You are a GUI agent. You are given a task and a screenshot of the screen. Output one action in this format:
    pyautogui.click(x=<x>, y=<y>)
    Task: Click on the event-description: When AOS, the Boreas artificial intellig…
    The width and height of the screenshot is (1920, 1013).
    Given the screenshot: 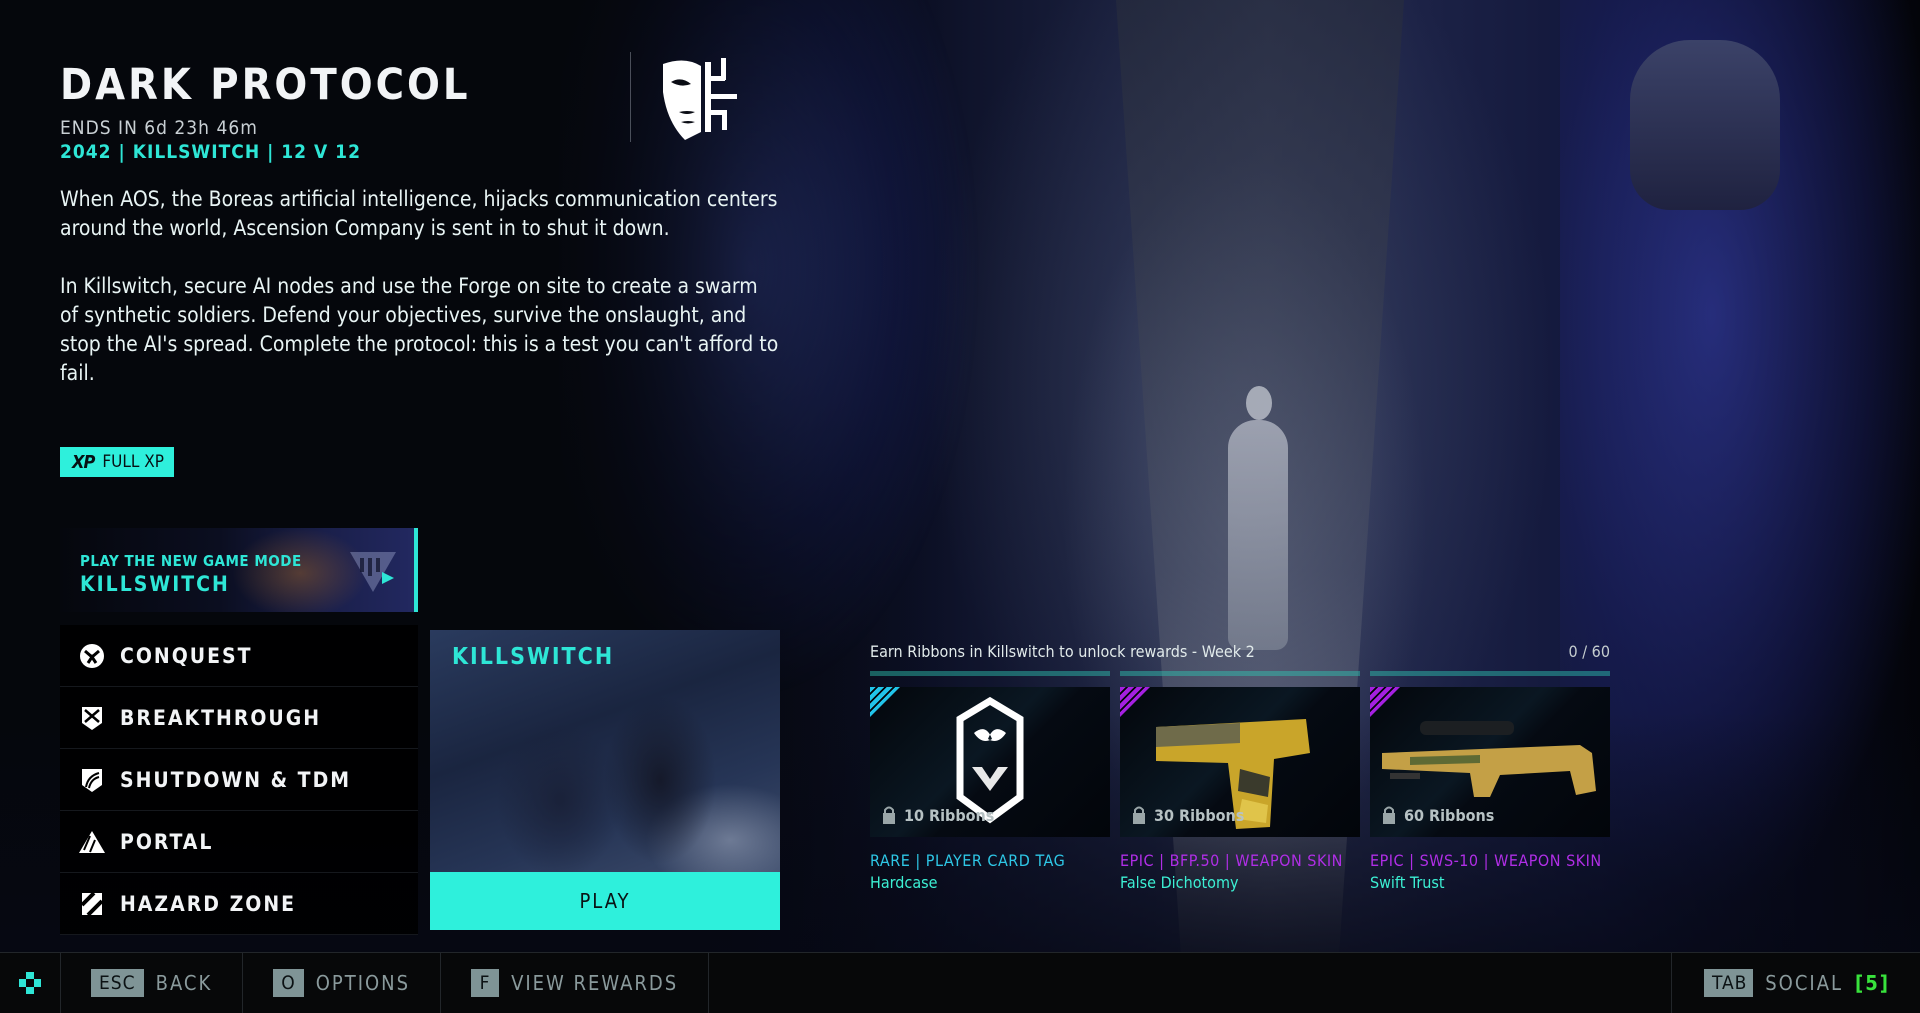 What is the action you would take?
    pyautogui.click(x=420, y=301)
    